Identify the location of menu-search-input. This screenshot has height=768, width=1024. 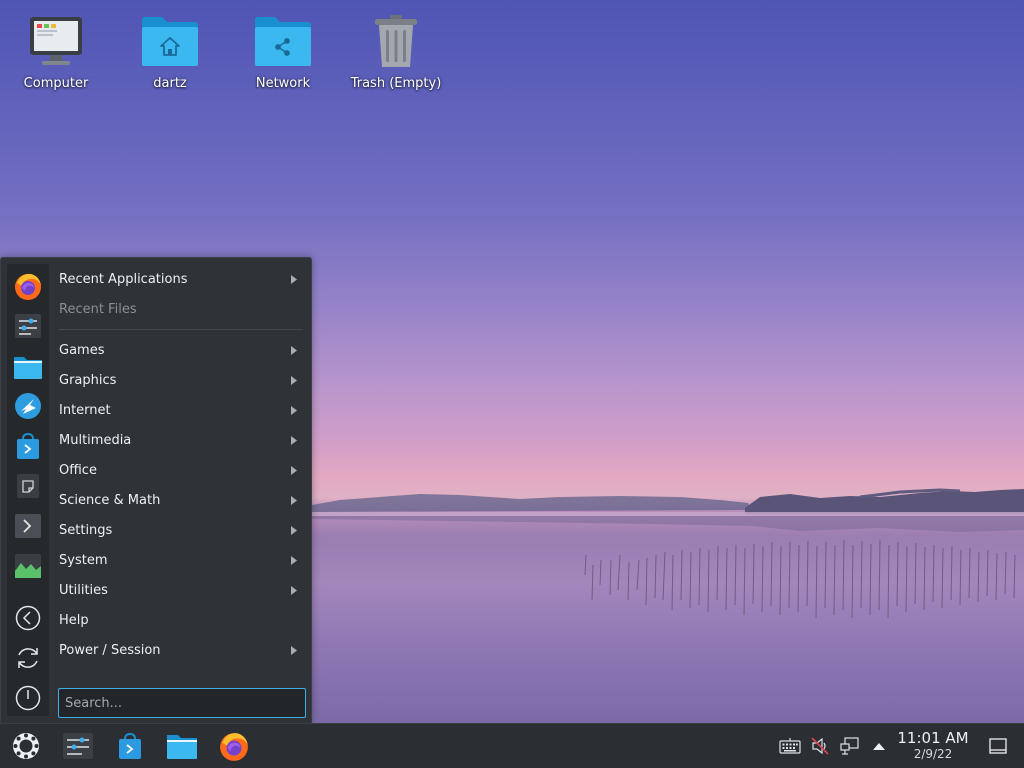
(182, 703).